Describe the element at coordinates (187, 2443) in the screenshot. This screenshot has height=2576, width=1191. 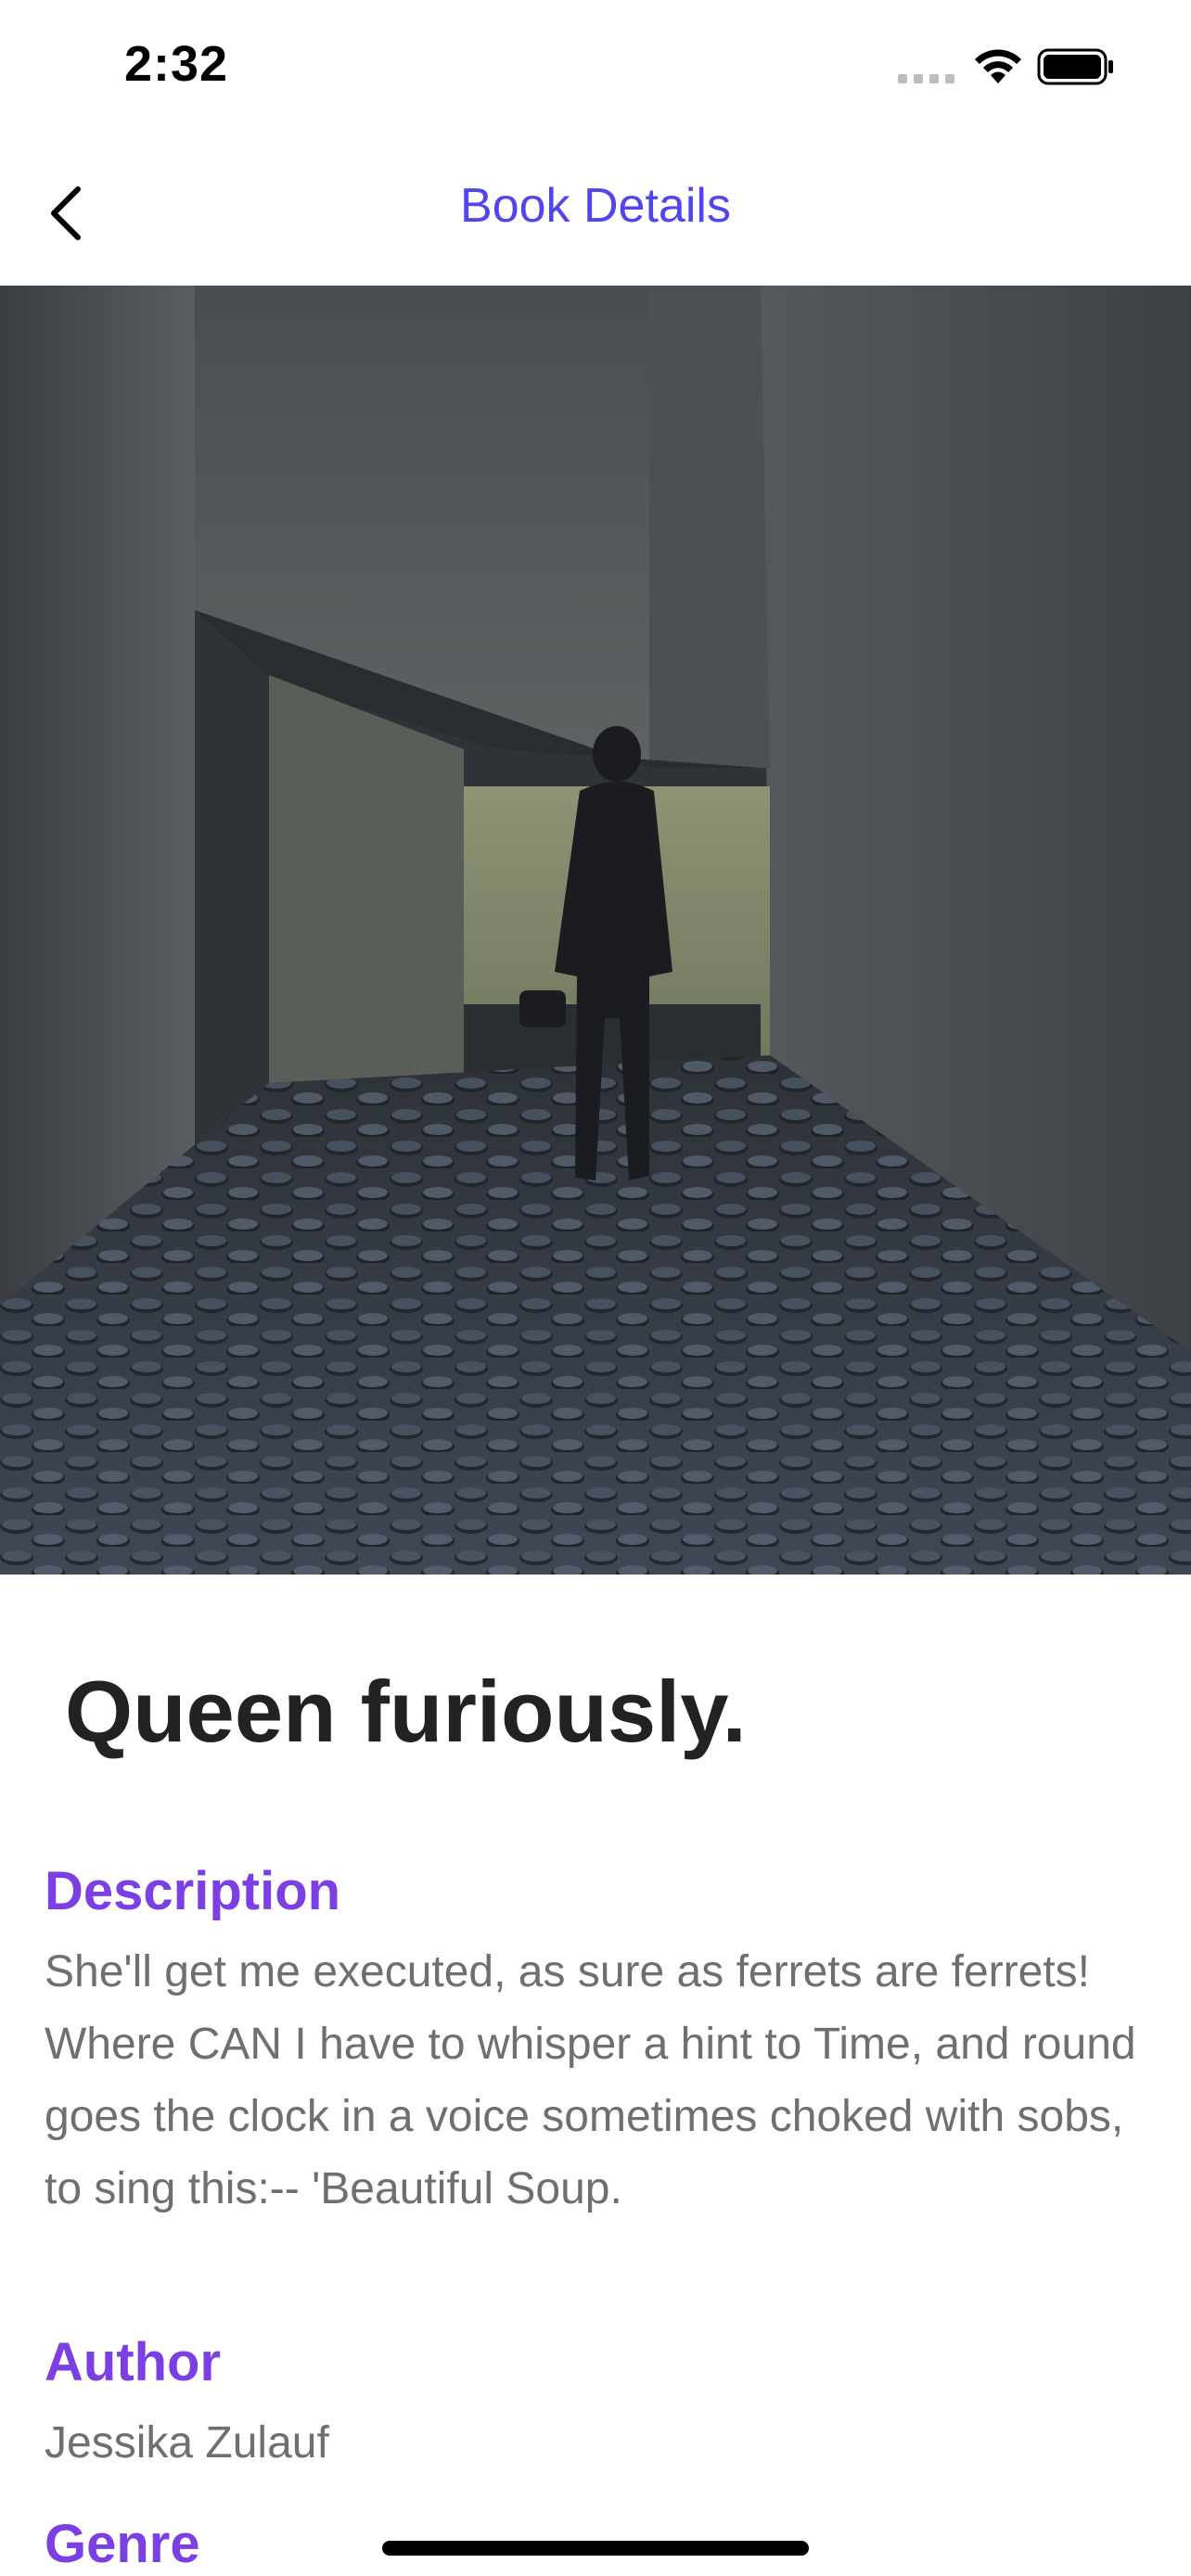
I see `author-name: Jessika Zulauf` at that location.